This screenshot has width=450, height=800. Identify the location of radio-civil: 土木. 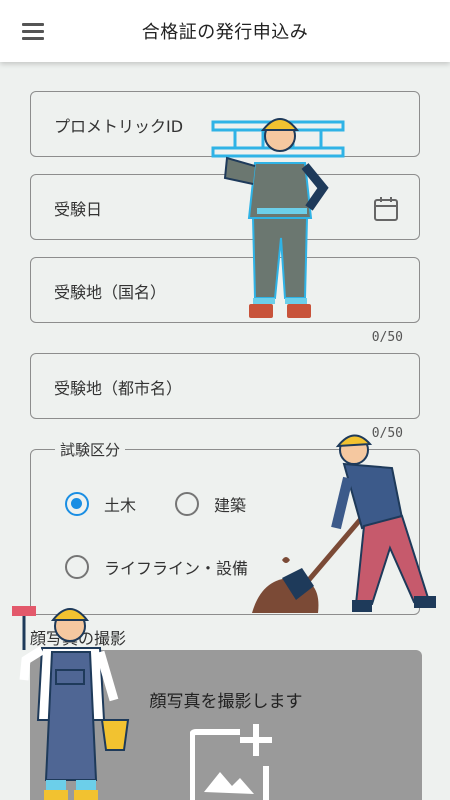
(100, 504).